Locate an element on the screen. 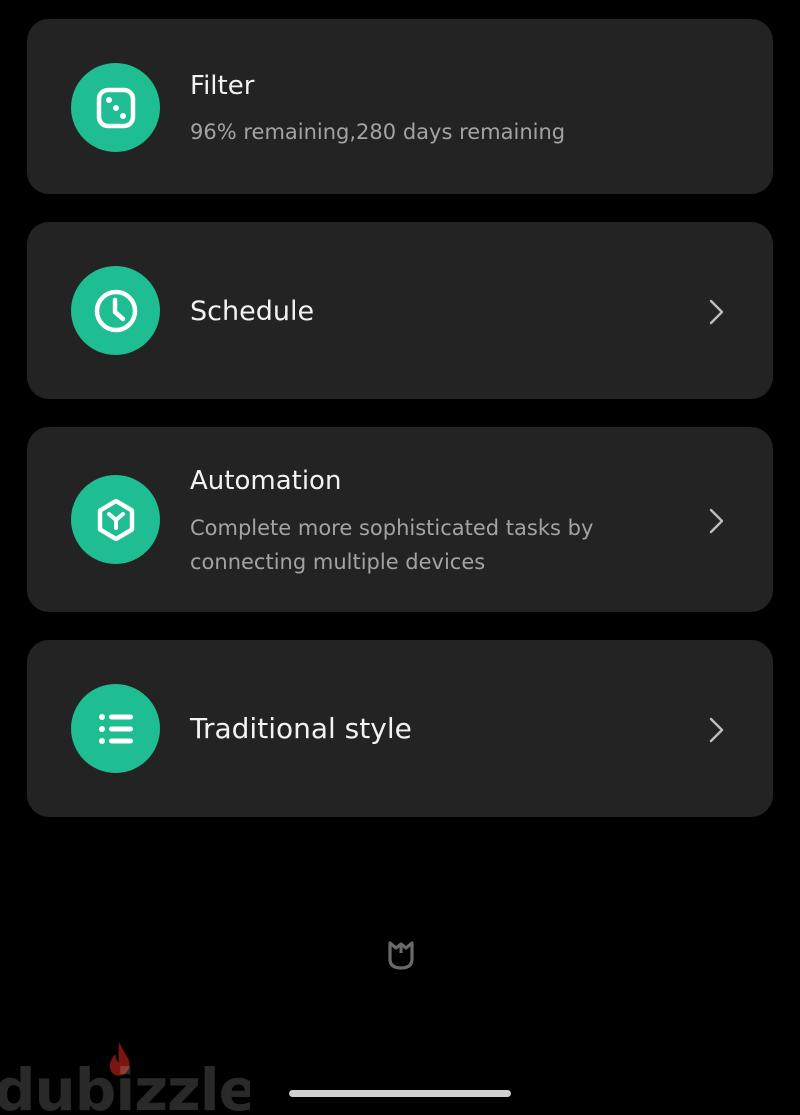 This screenshot has width=800, height=1115. schedule-title: Schedule is located at coordinates (252, 311).